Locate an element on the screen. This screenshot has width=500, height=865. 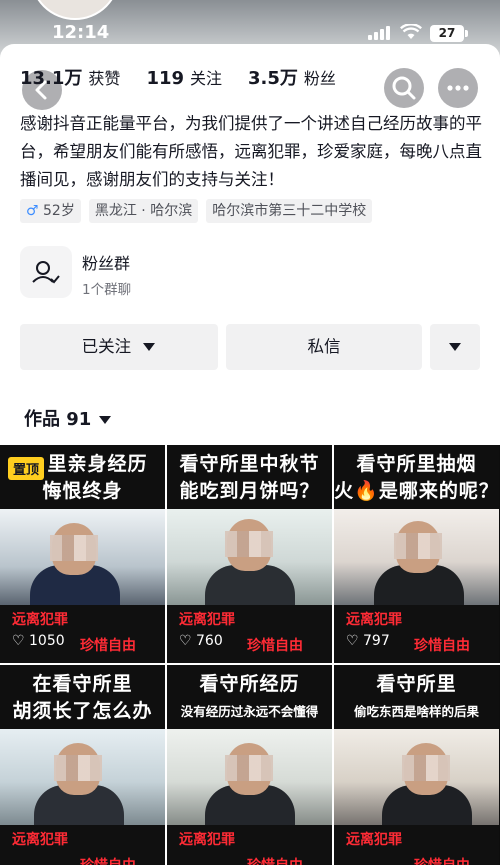
caption-line: 看守所里 is located at coordinates (416, 684).